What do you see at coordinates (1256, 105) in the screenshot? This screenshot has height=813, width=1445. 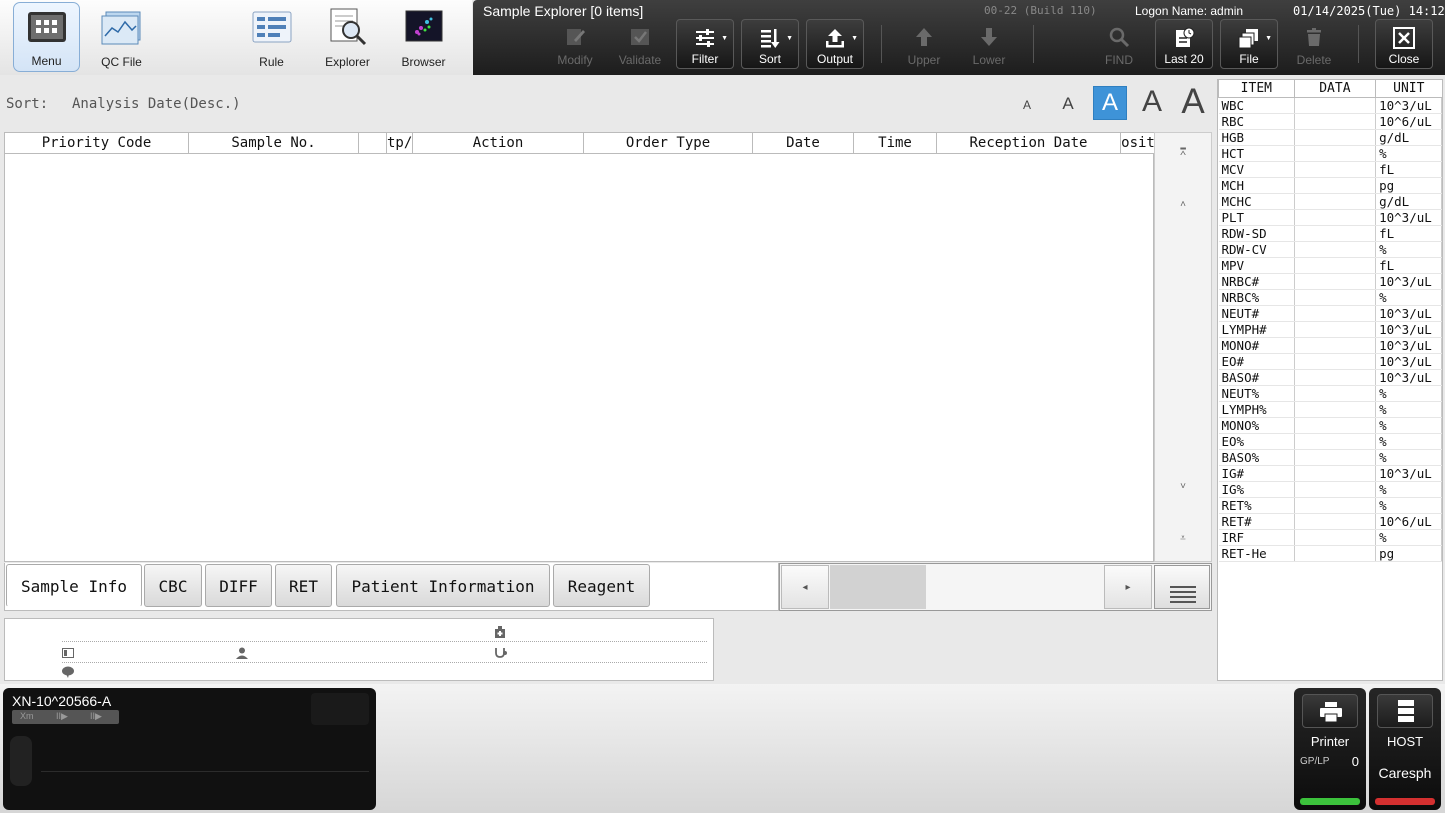 I see `result-item-cell: WBC` at bounding box center [1256, 105].